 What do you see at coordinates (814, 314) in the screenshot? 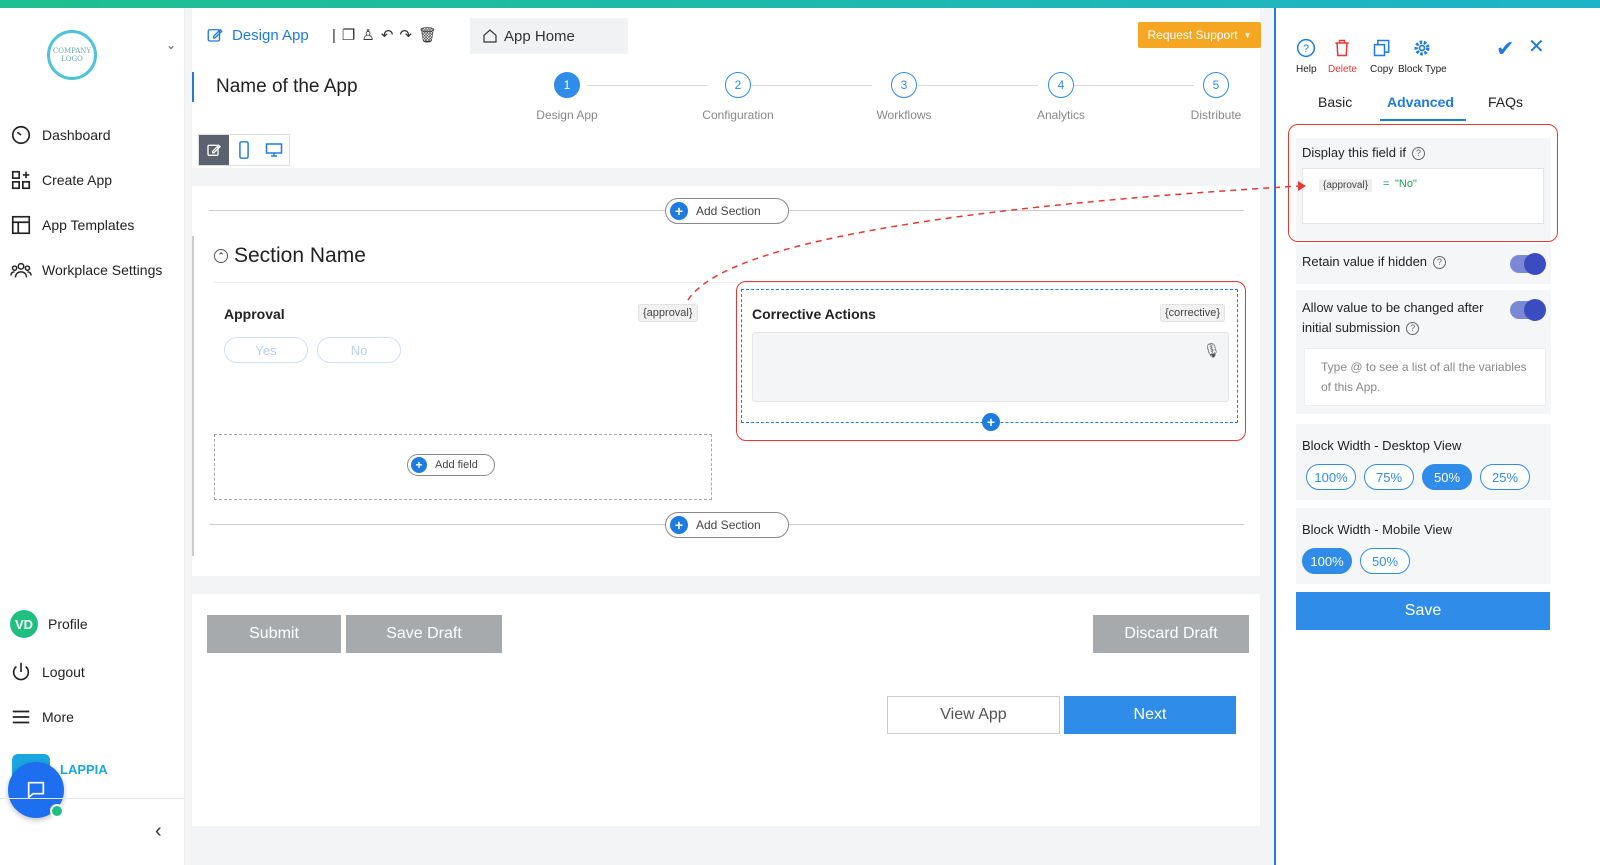
I see `corrective-actions-label: Corrective Actions` at bounding box center [814, 314].